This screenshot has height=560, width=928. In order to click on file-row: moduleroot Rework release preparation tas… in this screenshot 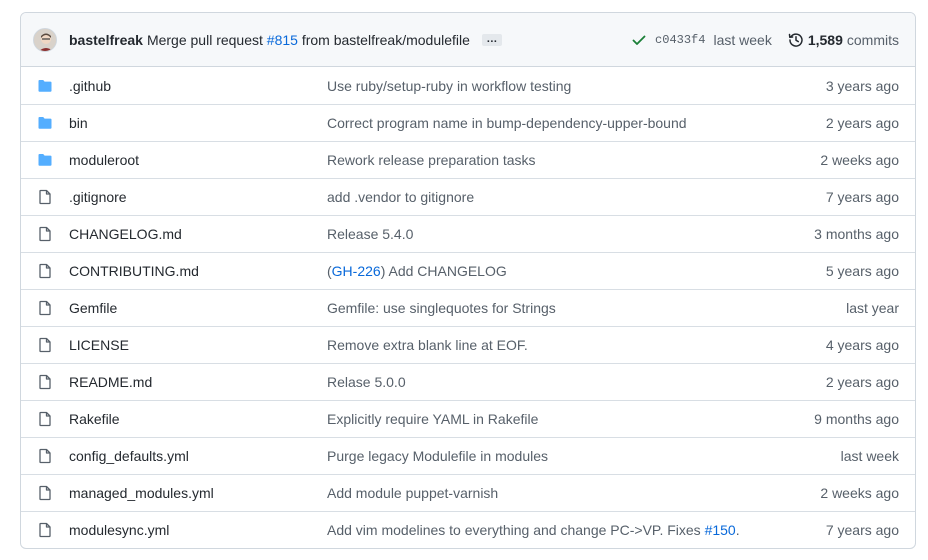, I will do `click(468, 159)`.